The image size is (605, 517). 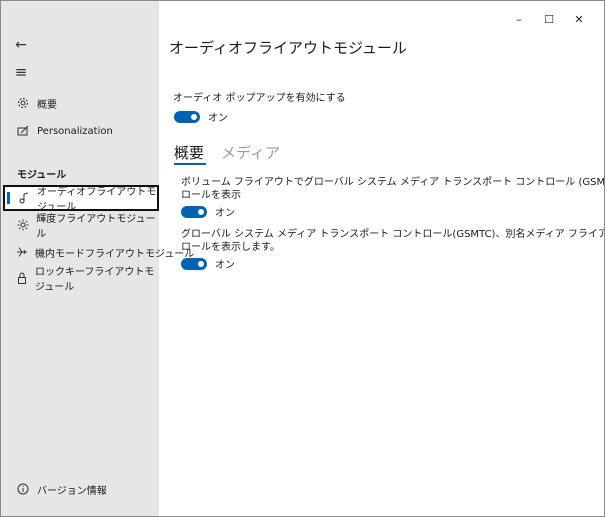 I want to click on back-button: ←, so click(x=21, y=45).